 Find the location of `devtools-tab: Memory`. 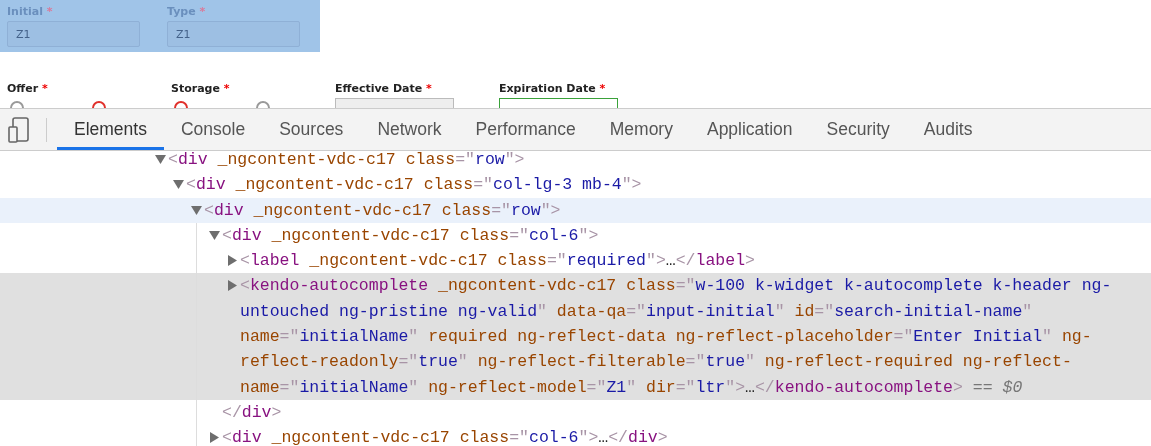

devtools-tab: Memory is located at coordinates (641, 129).